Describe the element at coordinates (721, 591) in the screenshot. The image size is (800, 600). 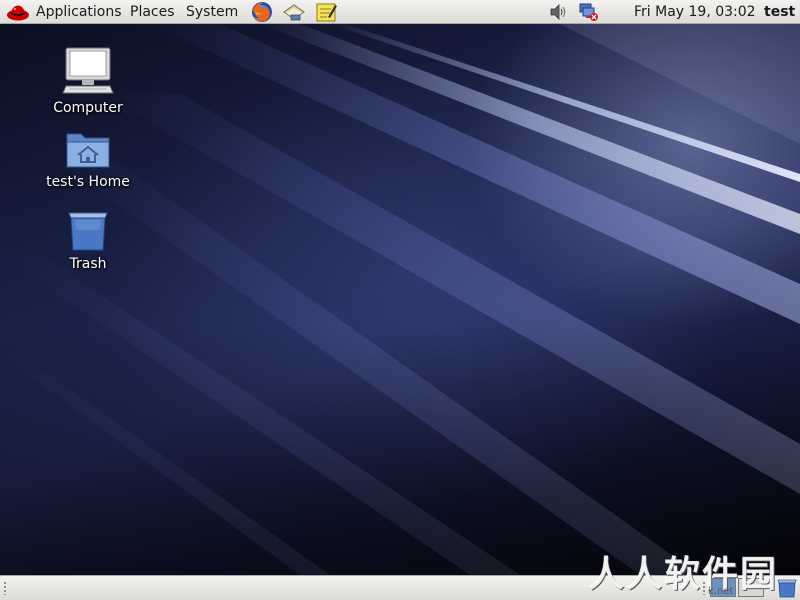
I see `watermark-url: k.net` at that location.